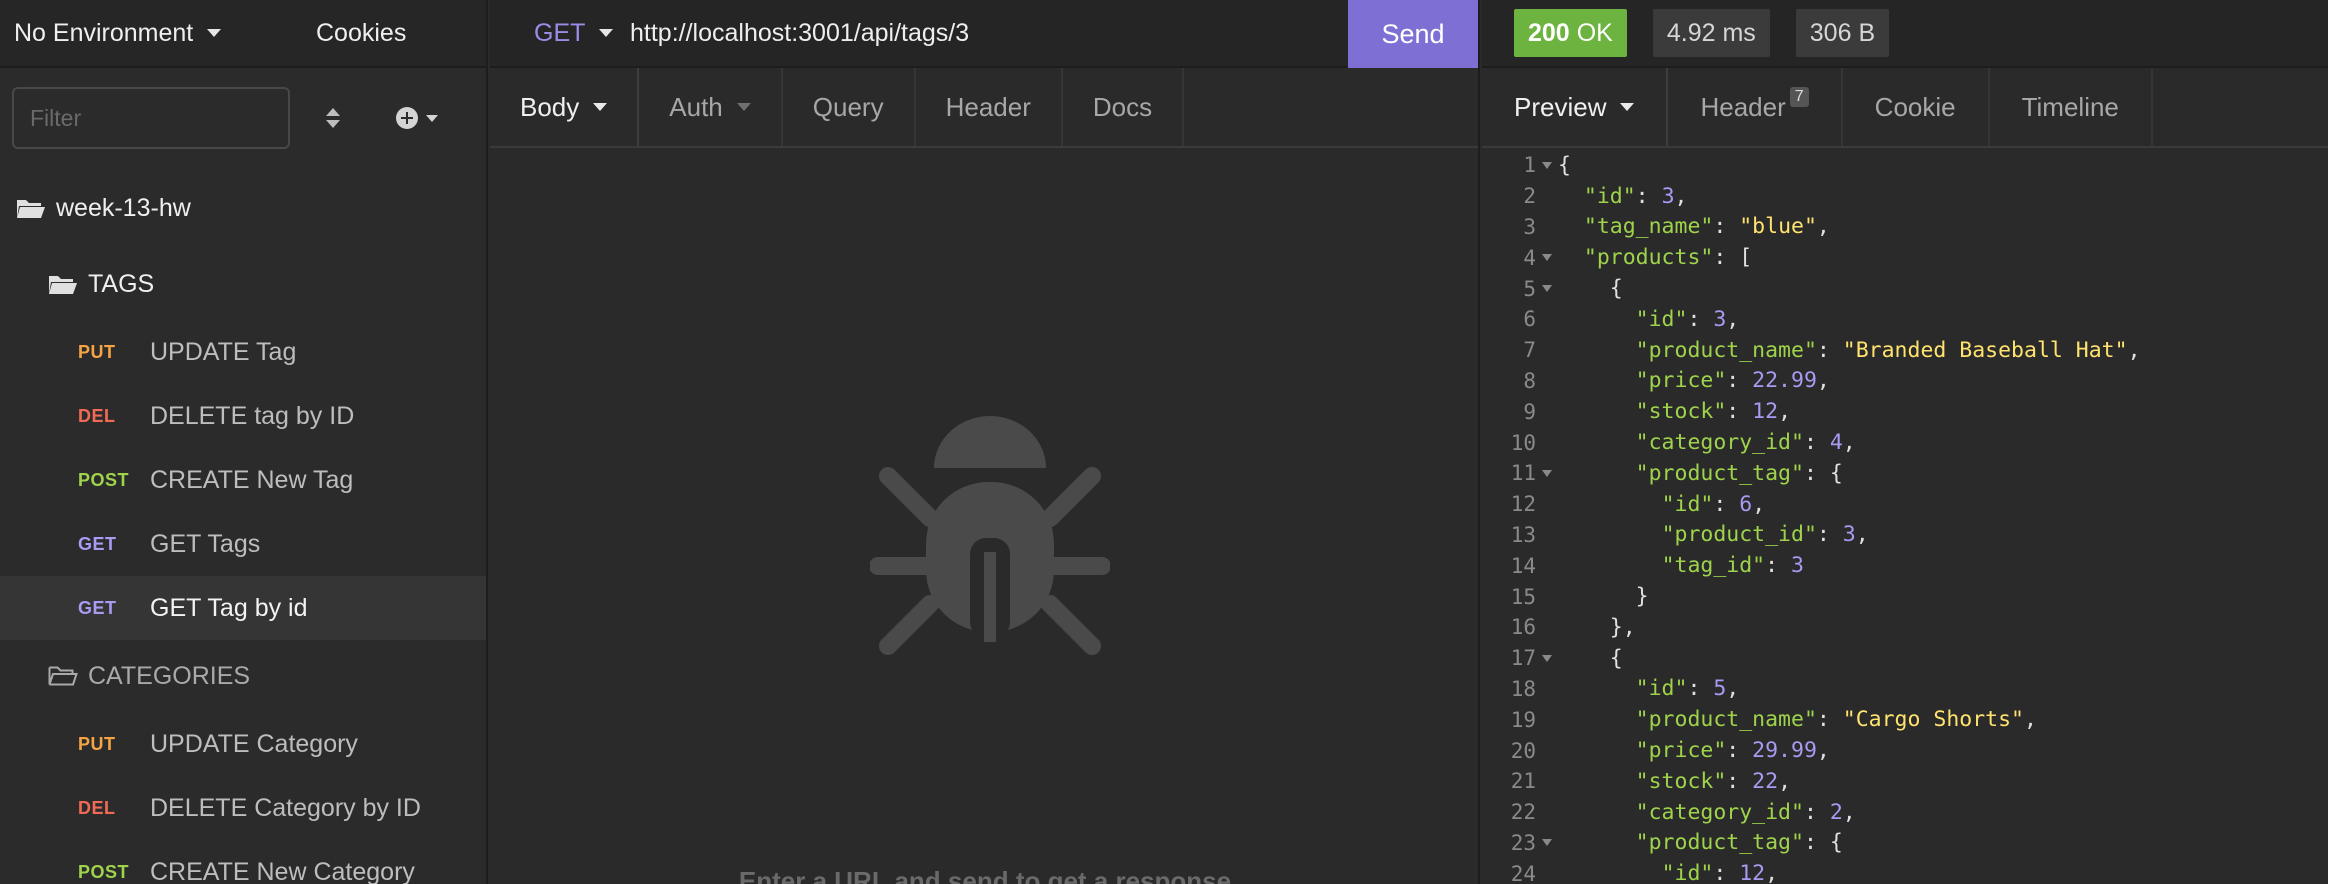 The image size is (2328, 884). I want to click on folder-categories: CATEGORIES, so click(243, 676).